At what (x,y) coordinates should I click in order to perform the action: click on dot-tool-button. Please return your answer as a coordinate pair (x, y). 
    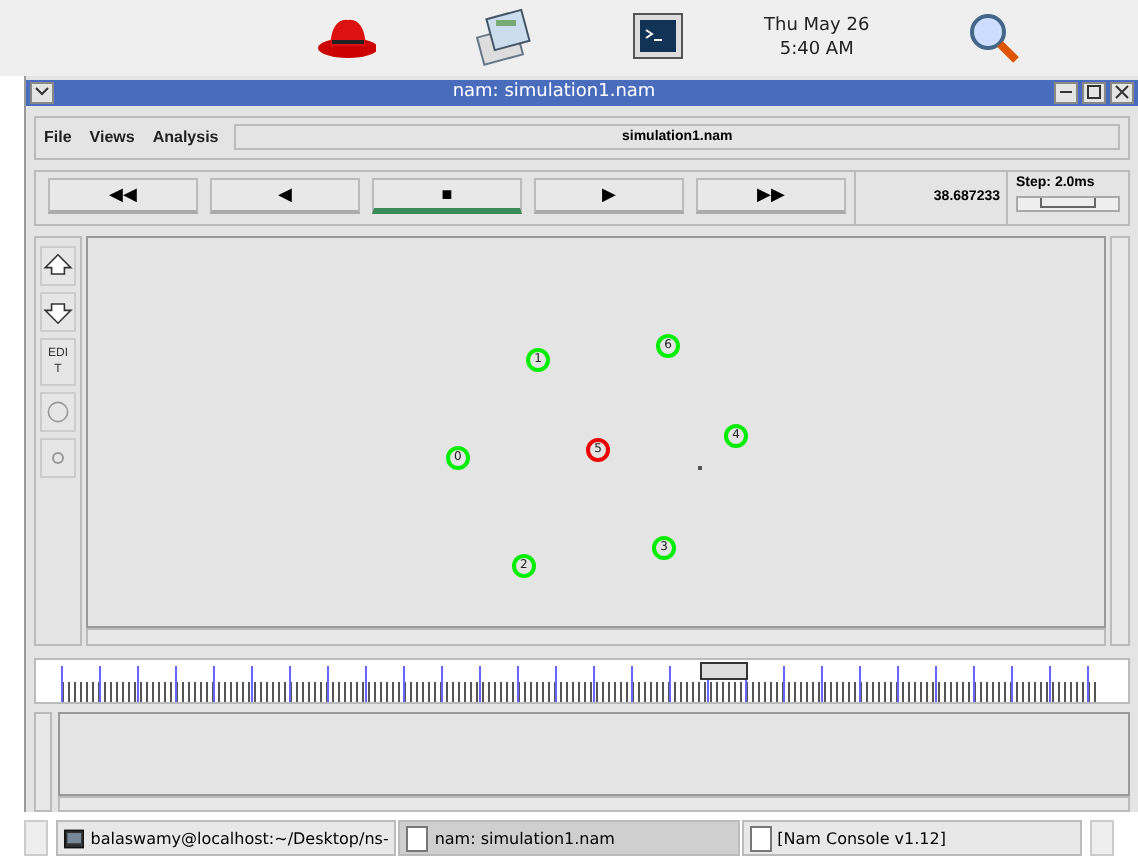
    Looking at the image, I should click on (58, 457).